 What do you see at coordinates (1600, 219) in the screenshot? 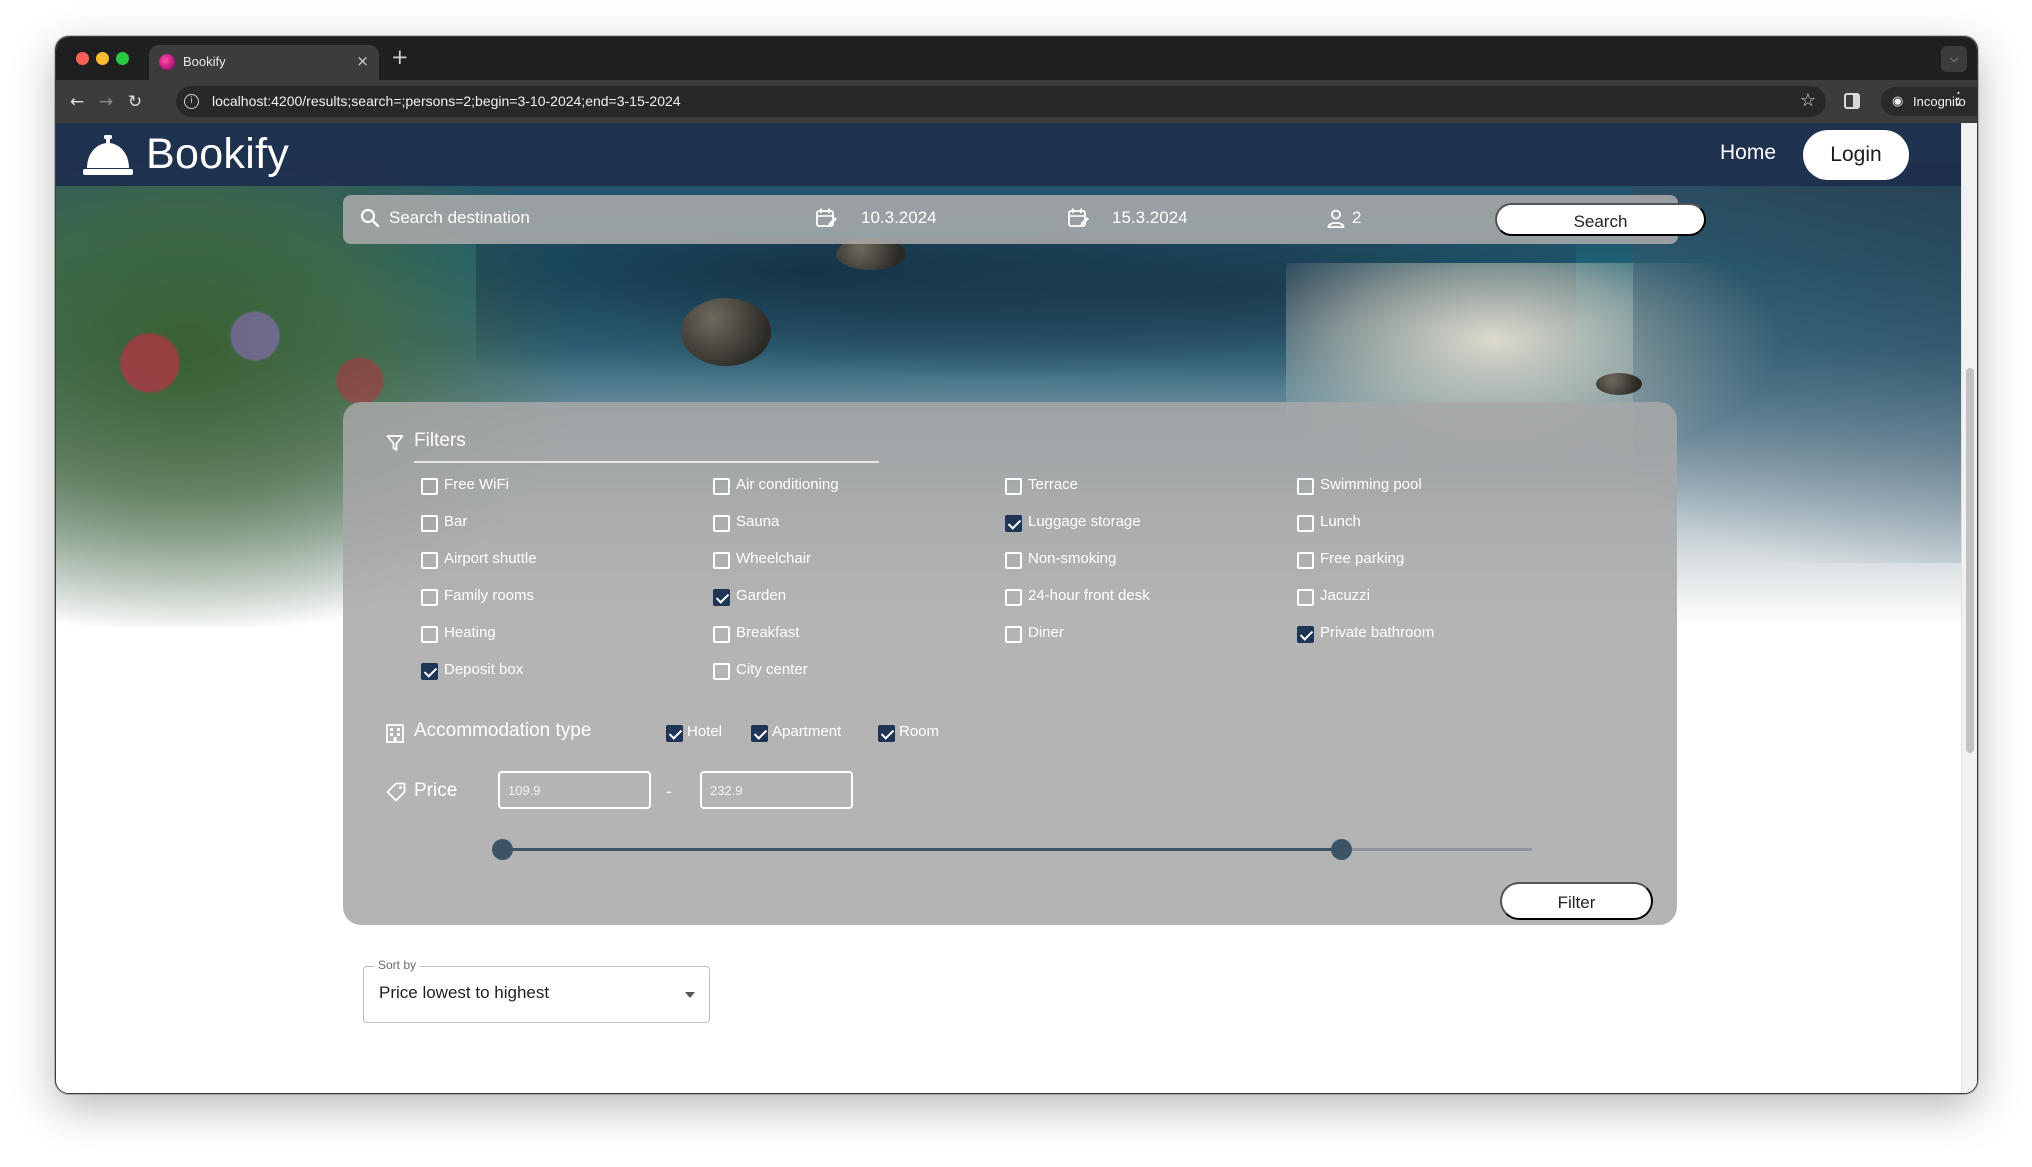
I see `search-button: Search` at bounding box center [1600, 219].